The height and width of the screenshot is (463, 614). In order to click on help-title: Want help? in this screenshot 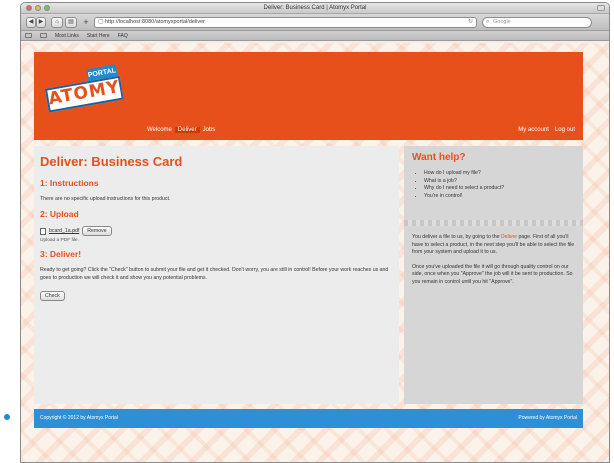, I will do `click(439, 157)`.